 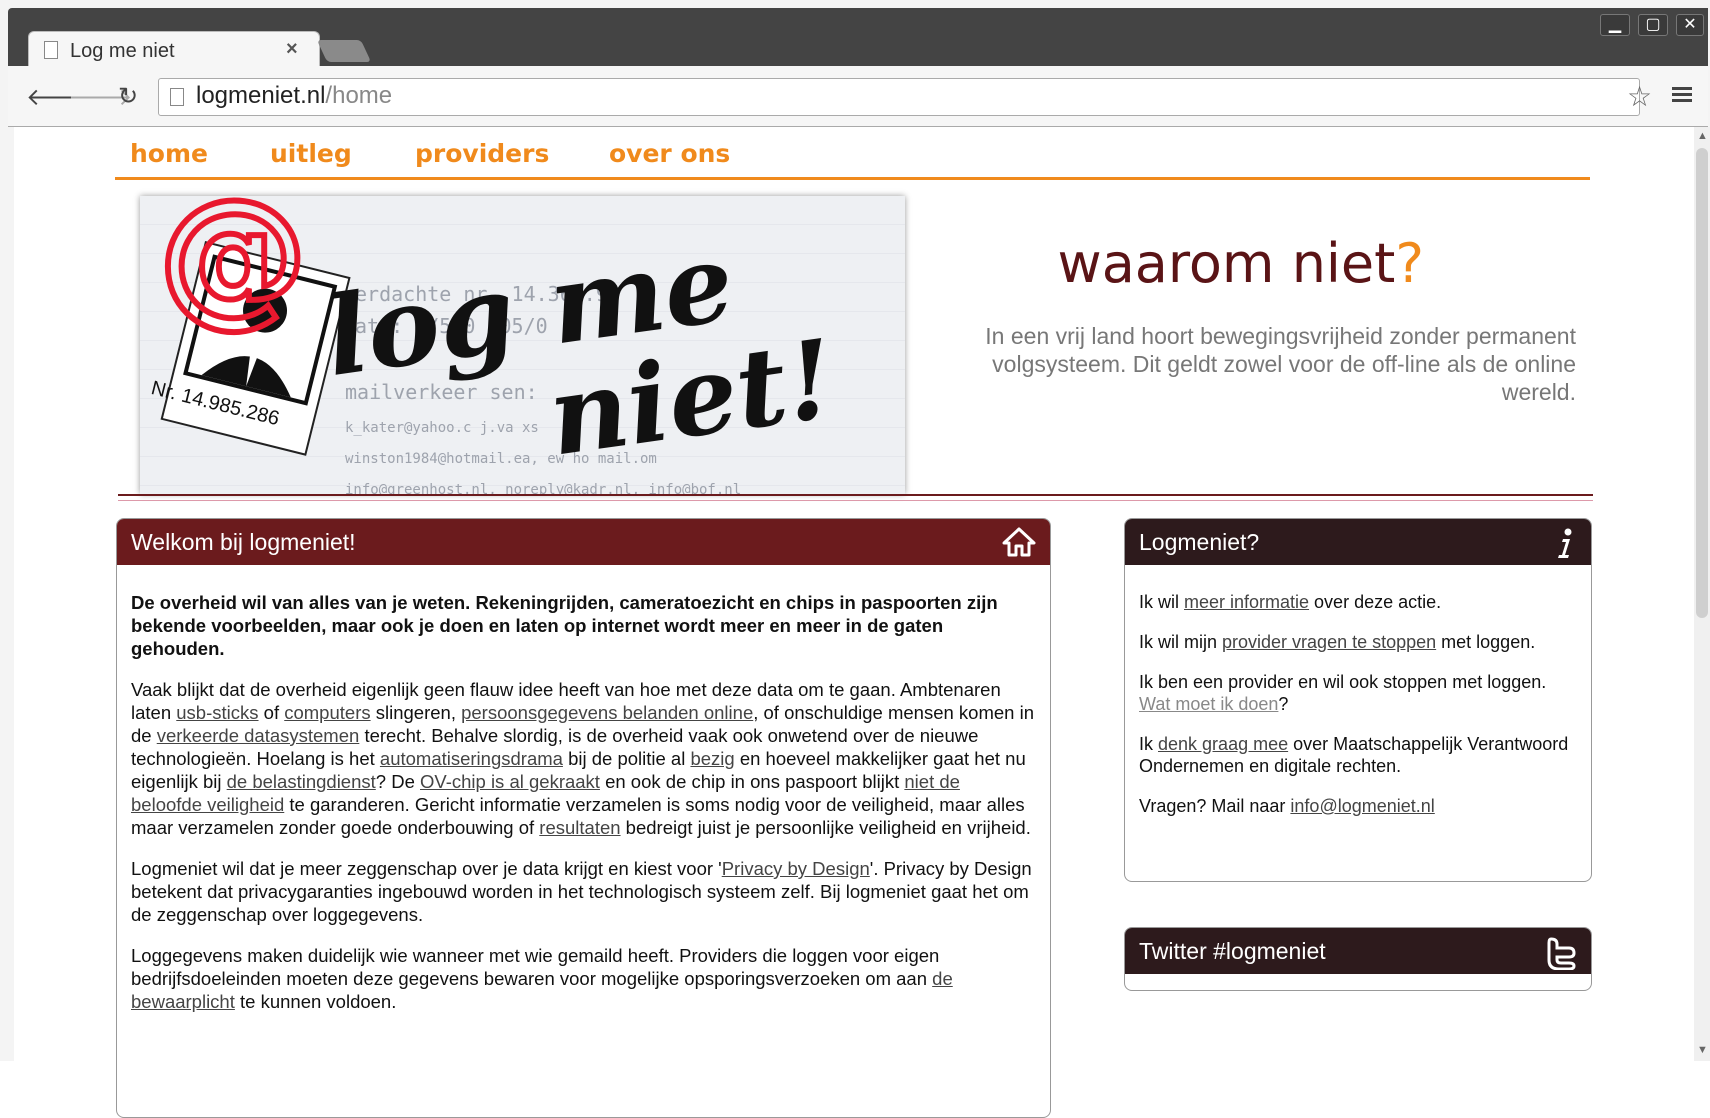 I want to click on link-belastingdienst: de belastingdienst, so click(x=301, y=781).